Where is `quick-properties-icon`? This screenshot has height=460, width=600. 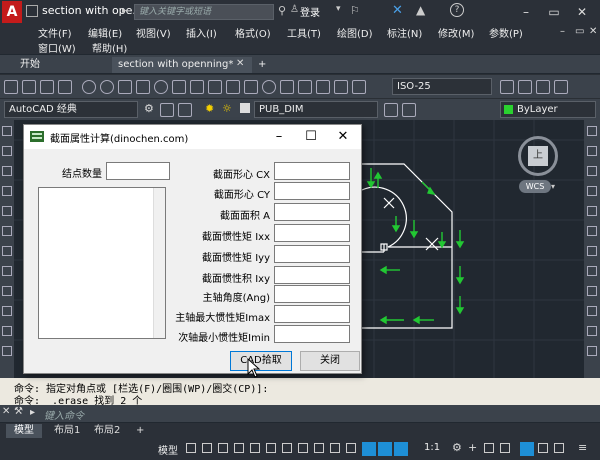
quick-properties-icon is located at coordinates (505, 448).